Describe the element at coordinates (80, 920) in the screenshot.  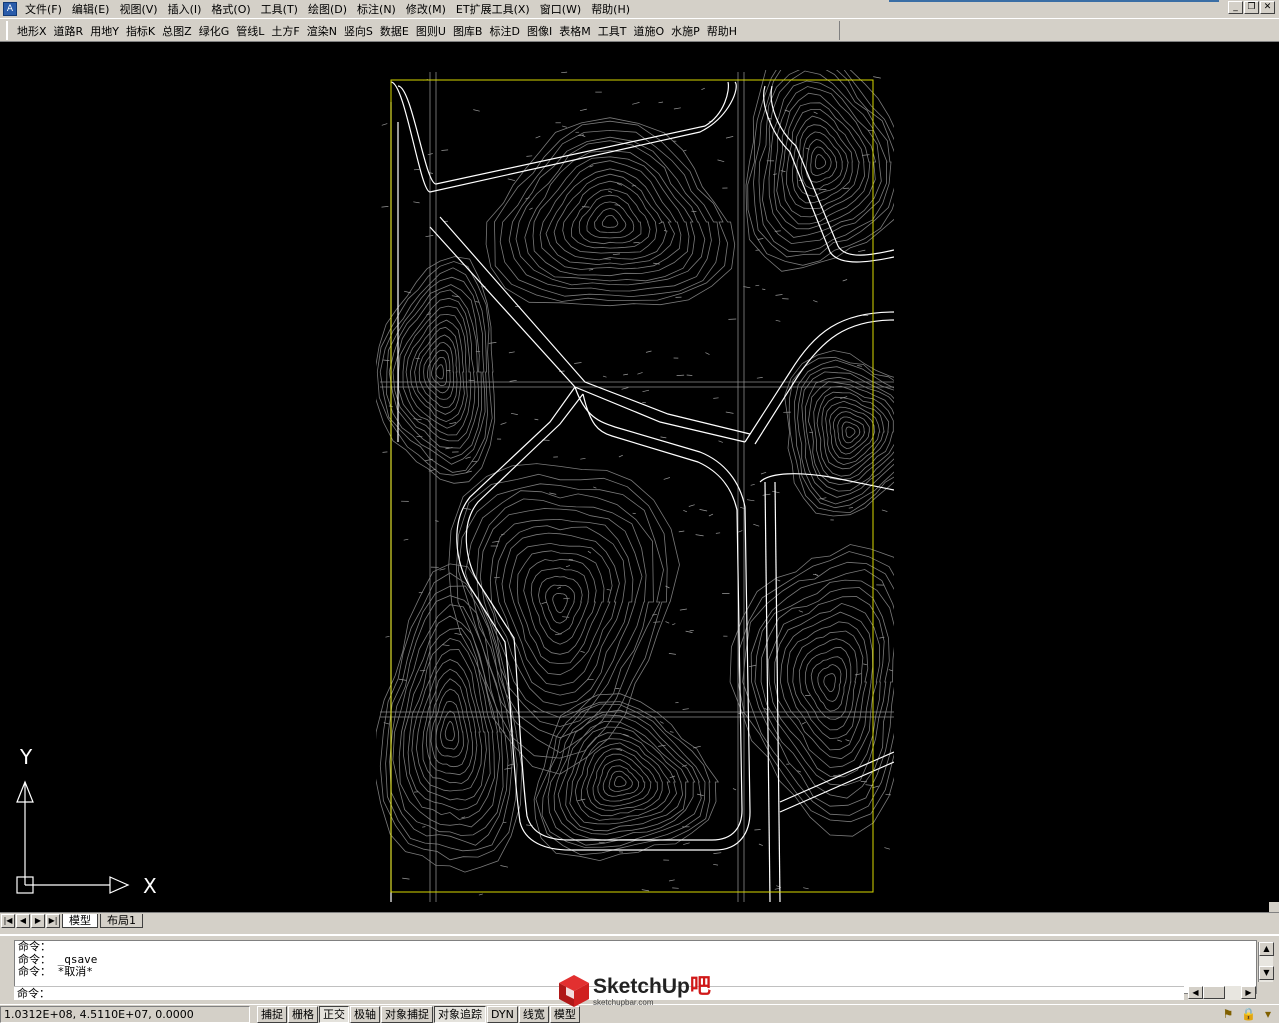
I see `tab-model: 模型` at that location.